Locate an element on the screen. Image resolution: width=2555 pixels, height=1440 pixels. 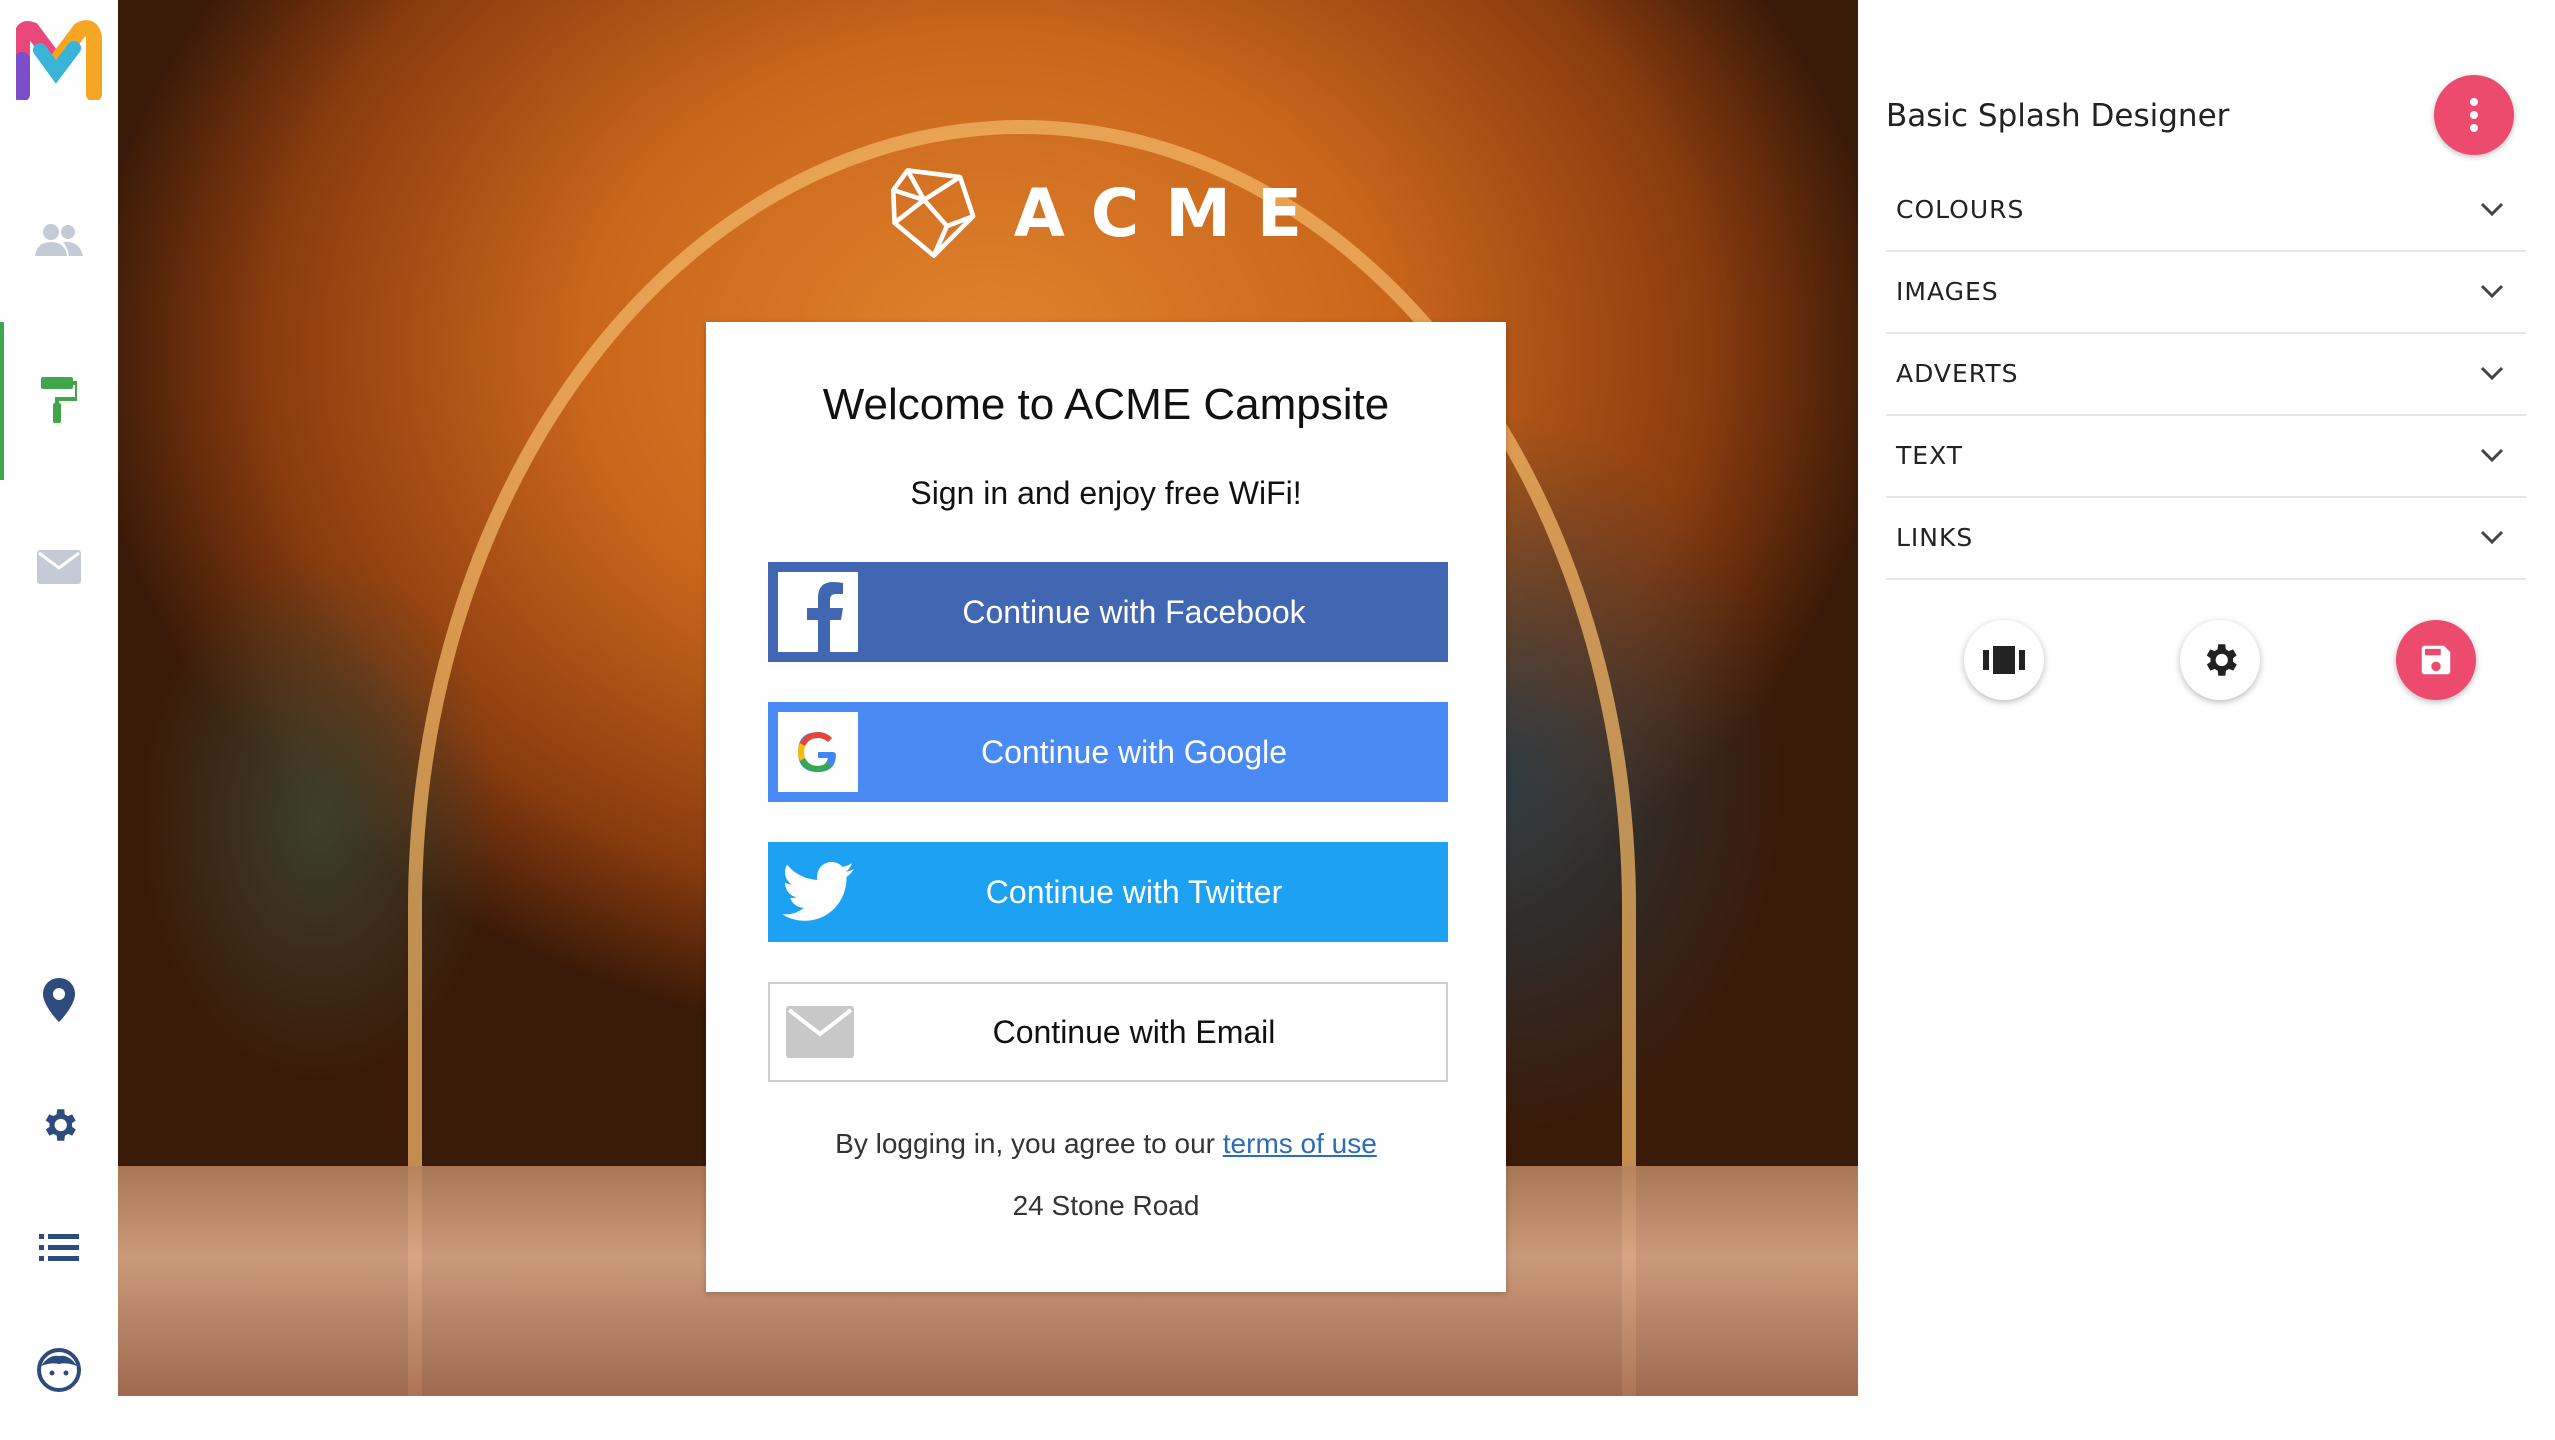
twitter-icon is located at coordinates (818, 892).